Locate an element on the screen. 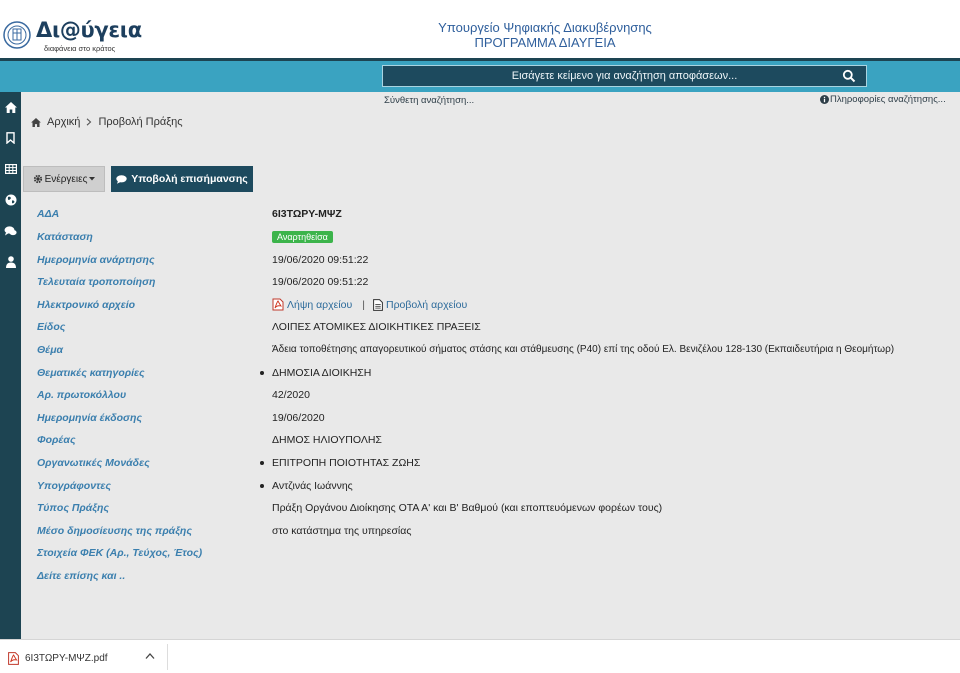  categories-row: ΔΗΜΟΣΙΑ ΔΙΟΙΚΗΣΗ is located at coordinates (316, 373).